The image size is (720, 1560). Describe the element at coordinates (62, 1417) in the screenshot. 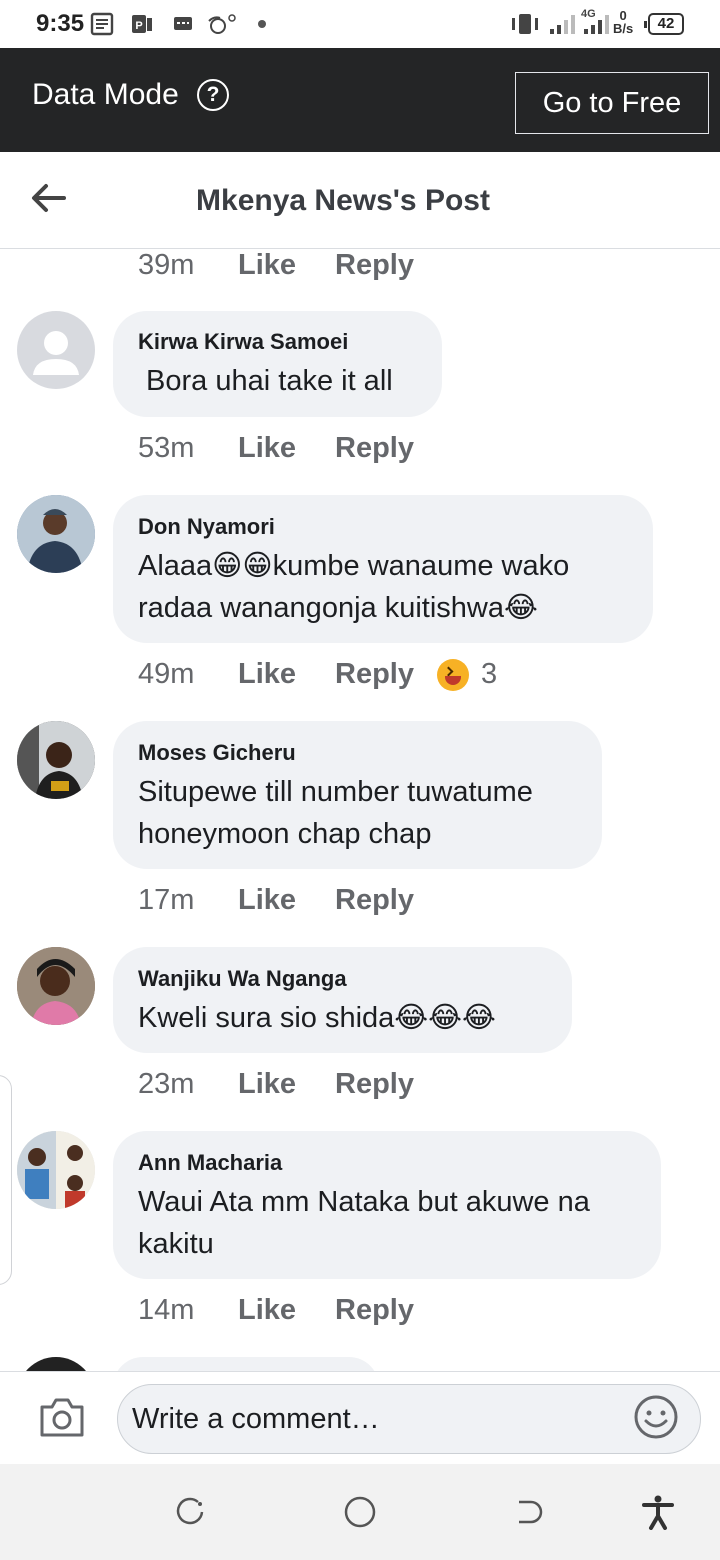

I see `camera-icon` at that location.